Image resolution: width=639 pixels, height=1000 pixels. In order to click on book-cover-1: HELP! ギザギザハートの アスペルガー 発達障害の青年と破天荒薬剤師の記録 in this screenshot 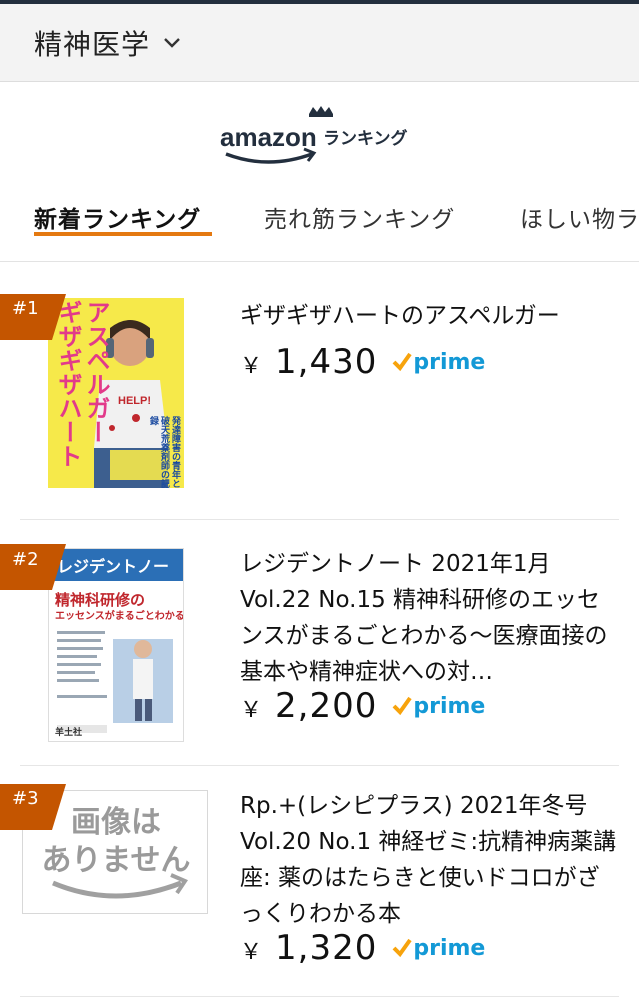, I will do `click(116, 393)`.